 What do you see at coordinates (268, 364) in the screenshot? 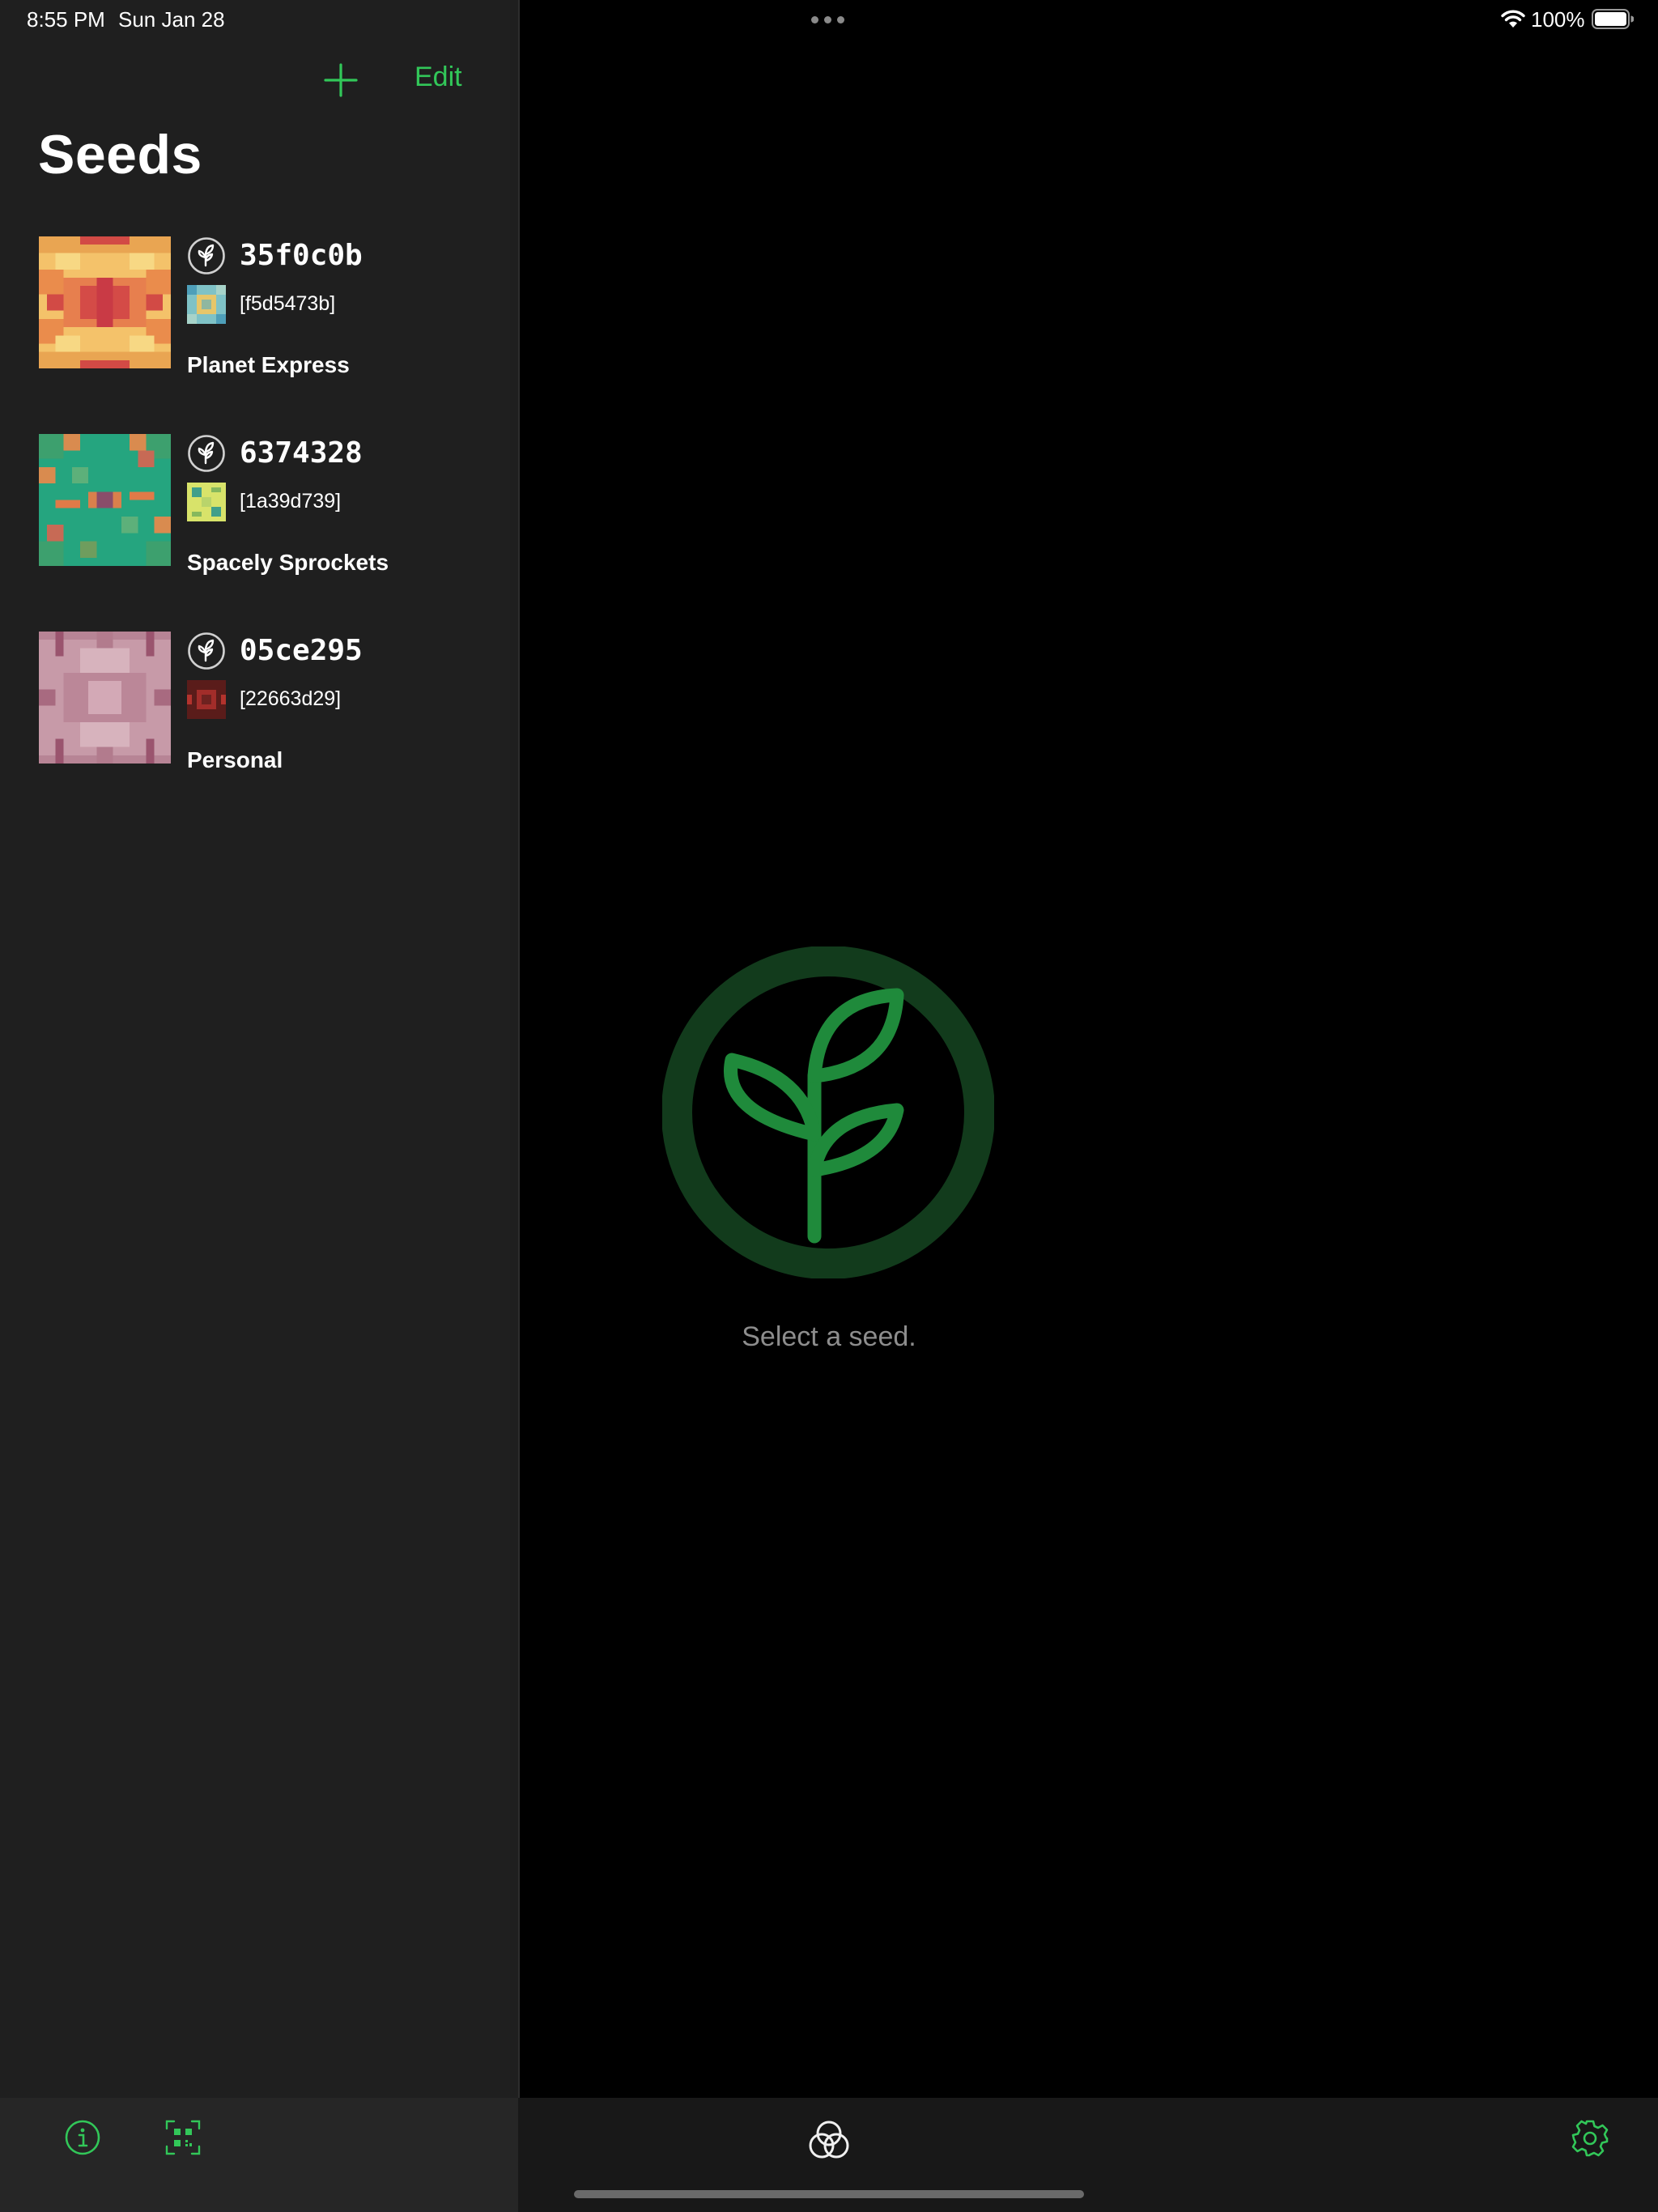
I see `seed-name: Planet Express` at bounding box center [268, 364].